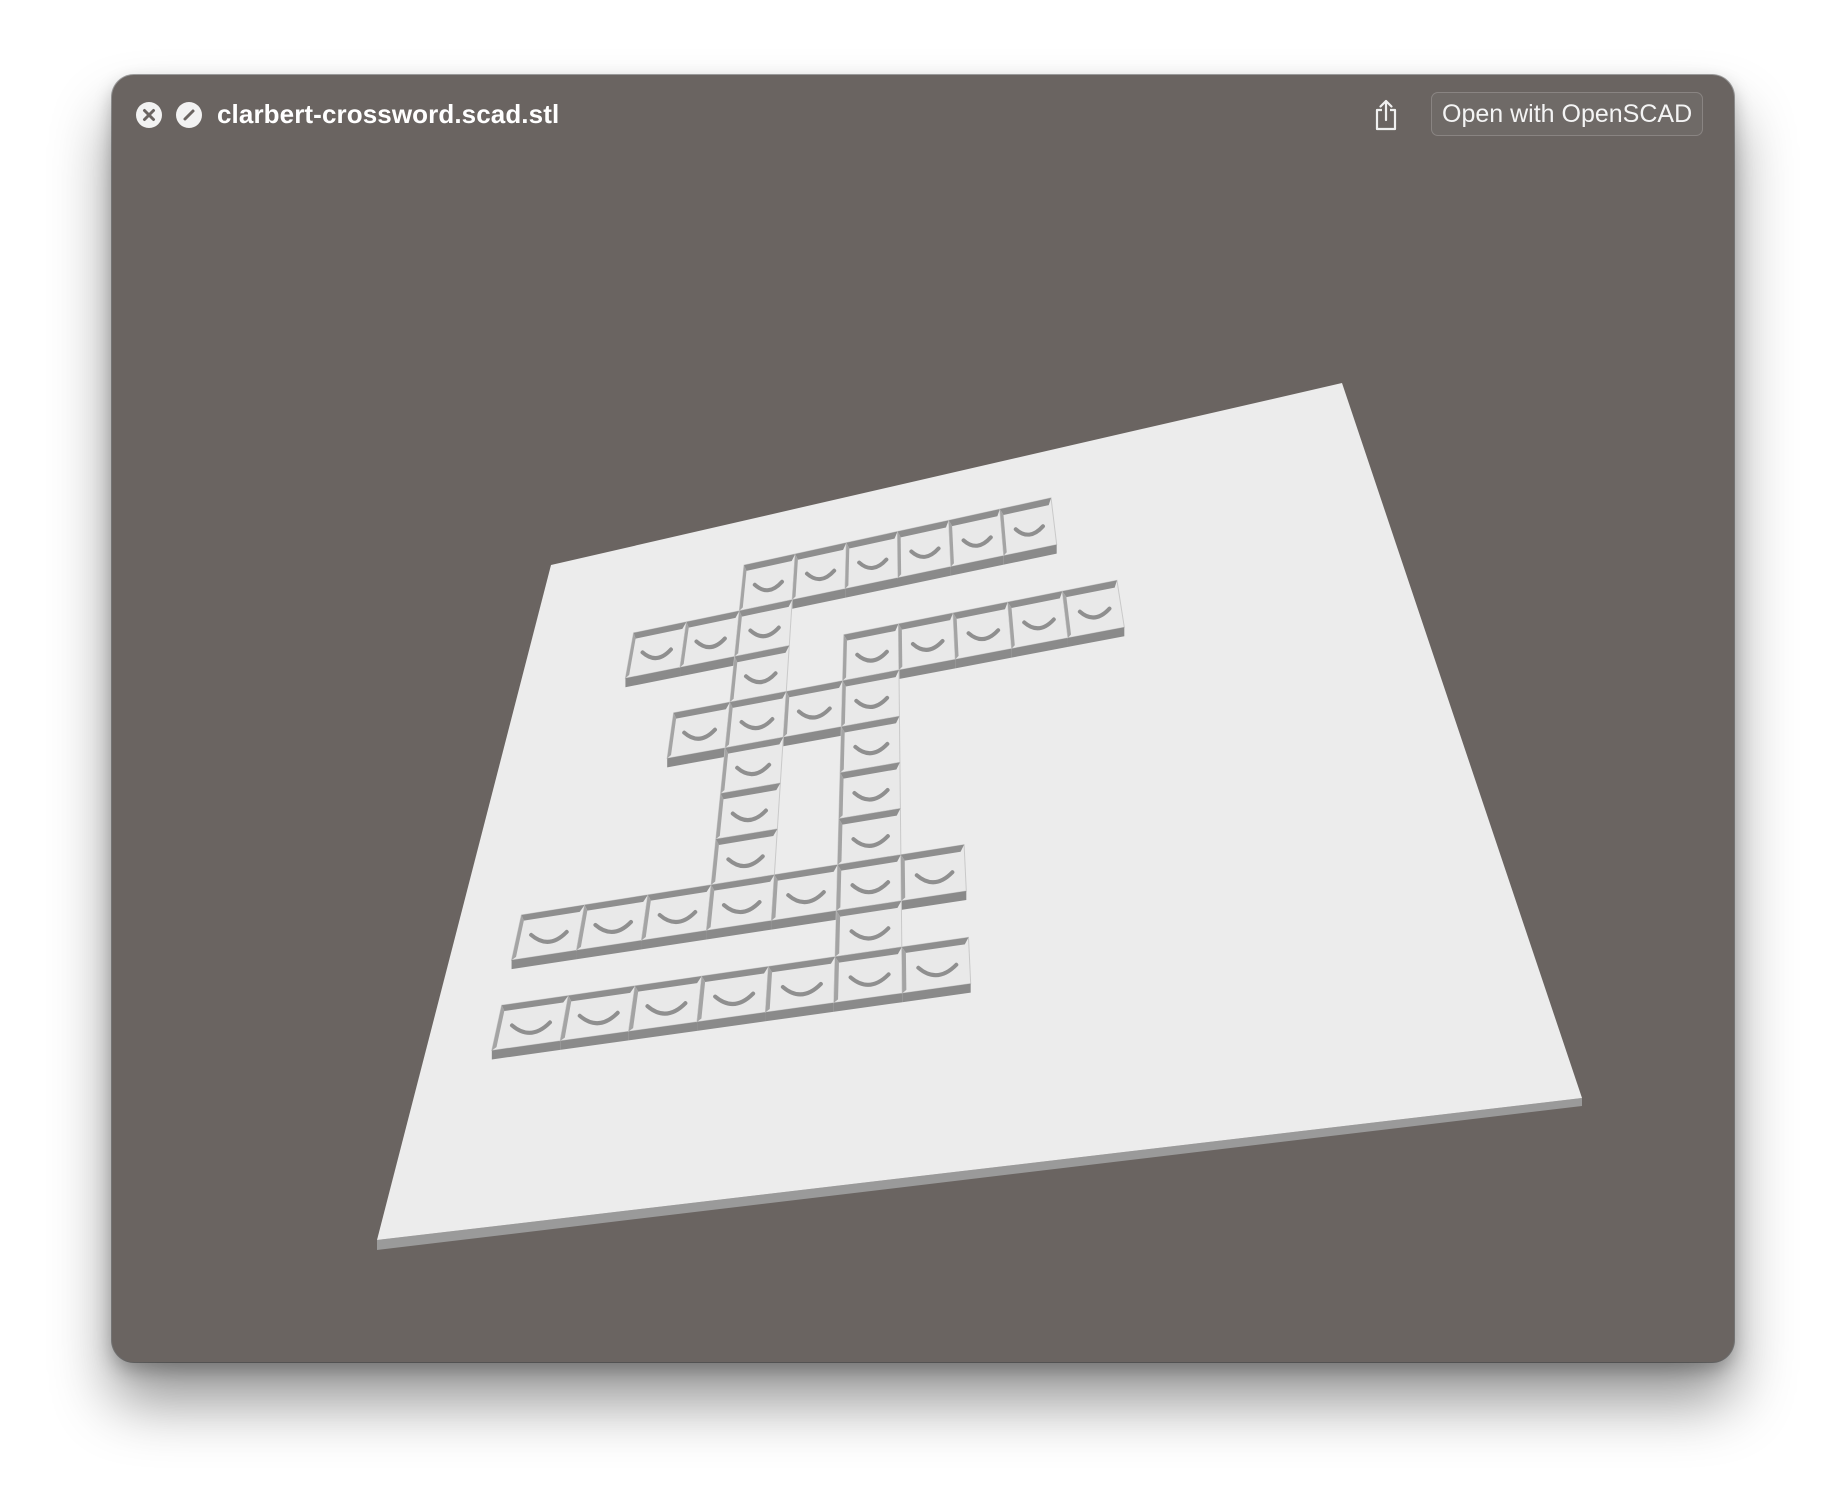 This screenshot has width=1844, height=1510. I want to click on share-icon, so click(1386, 115).